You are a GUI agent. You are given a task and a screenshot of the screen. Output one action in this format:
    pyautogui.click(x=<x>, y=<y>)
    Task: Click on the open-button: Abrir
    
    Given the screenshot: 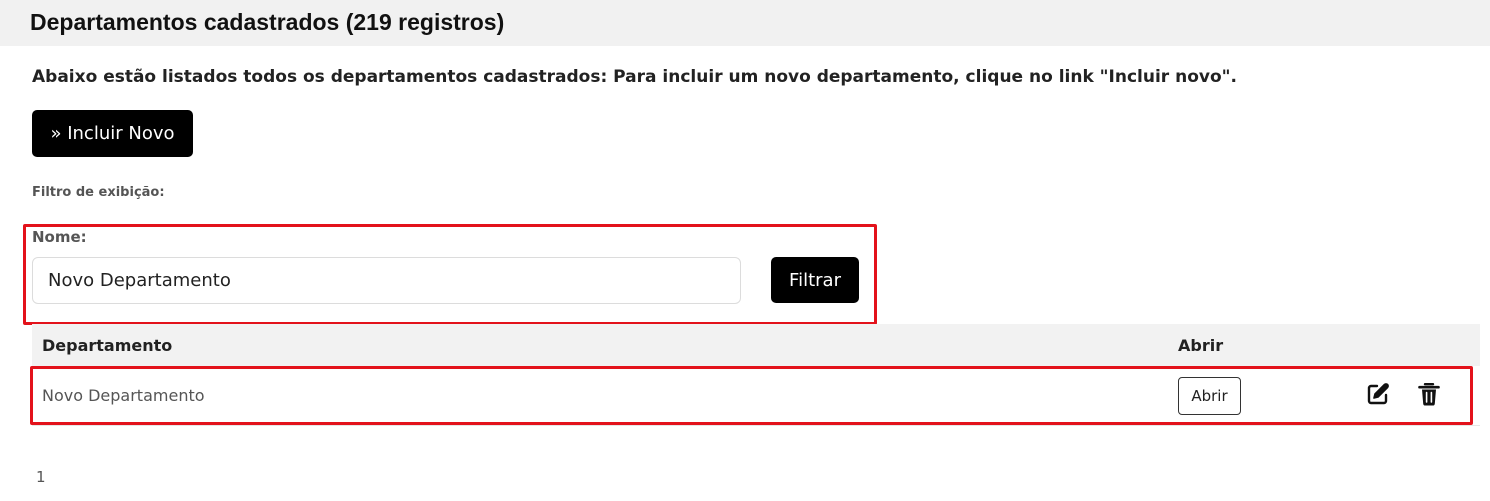 What is the action you would take?
    pyautogui.click(x=1209, y=396)
    